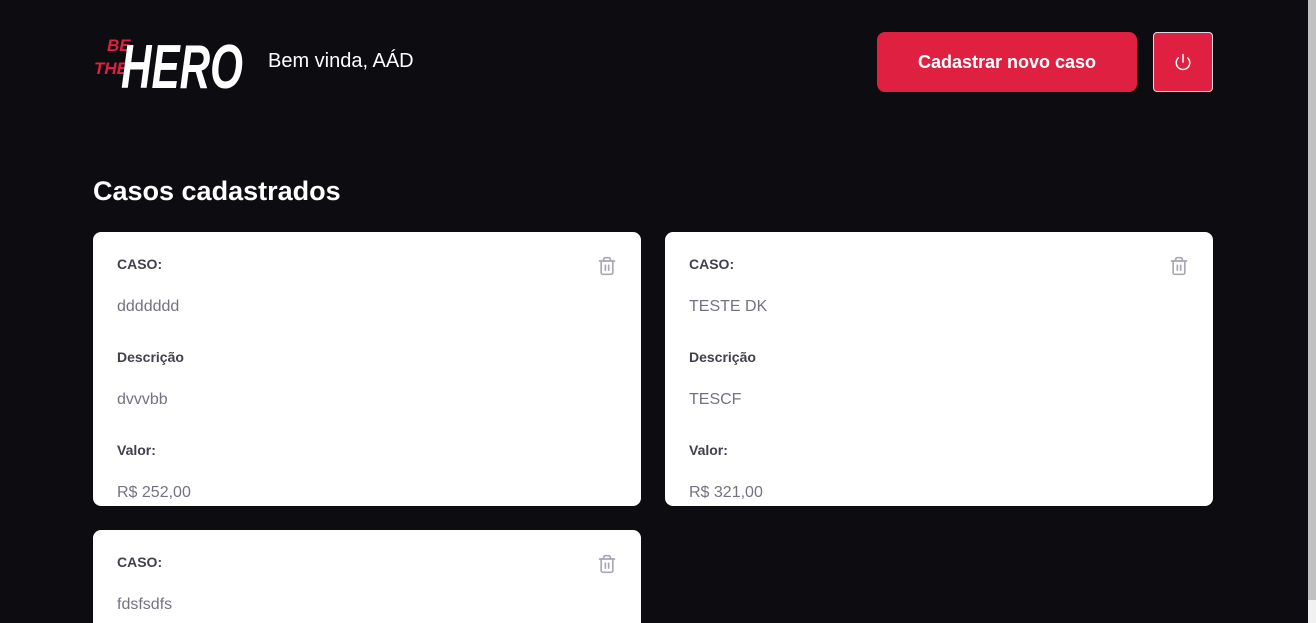 This screenshot has height=623, width=1316. I want to click on case-value: R$ 321,00, so click(726, 492).